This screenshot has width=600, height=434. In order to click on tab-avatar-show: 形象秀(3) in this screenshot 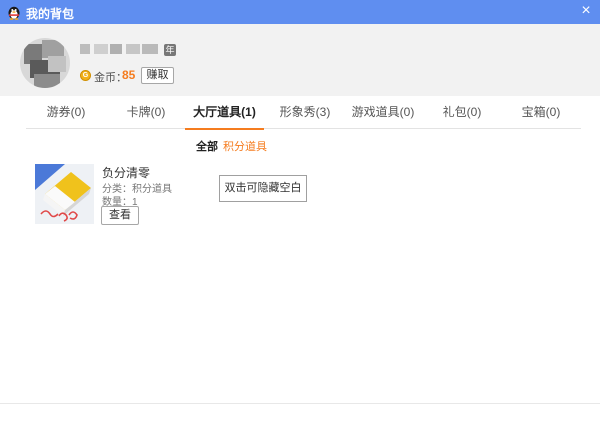, I will do `click(305, 112)`.